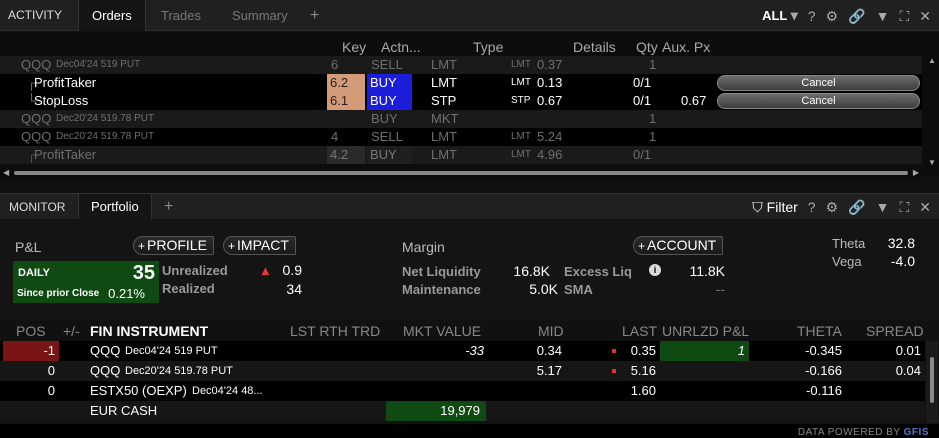  I want to click on col-aux: Aux. Px, so click(686, 47).